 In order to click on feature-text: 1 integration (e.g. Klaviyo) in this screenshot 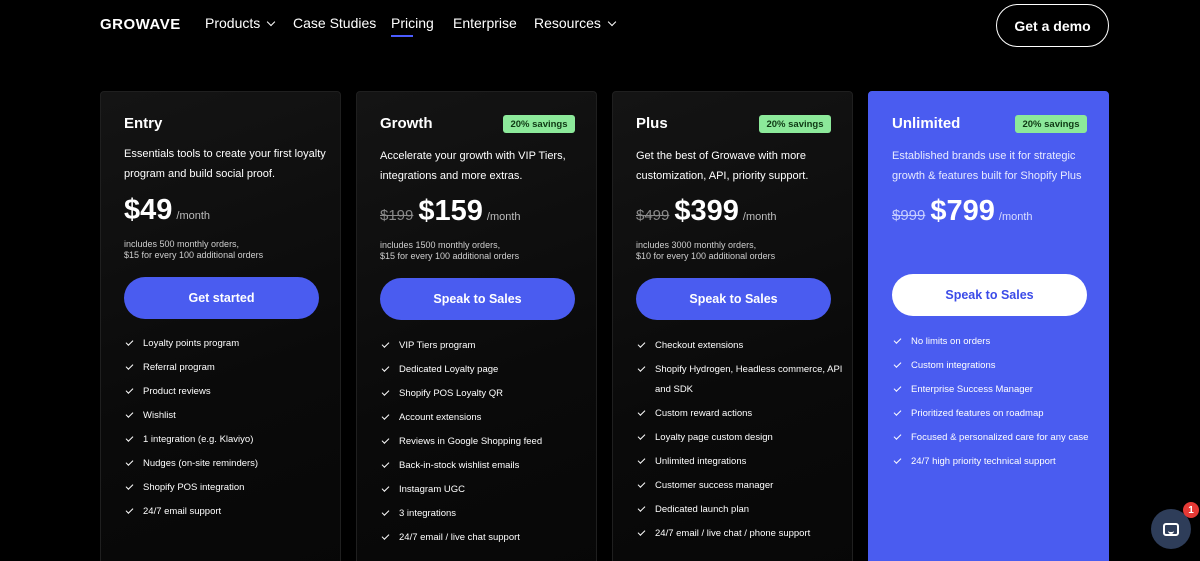, I will do `click(198, 439)`.